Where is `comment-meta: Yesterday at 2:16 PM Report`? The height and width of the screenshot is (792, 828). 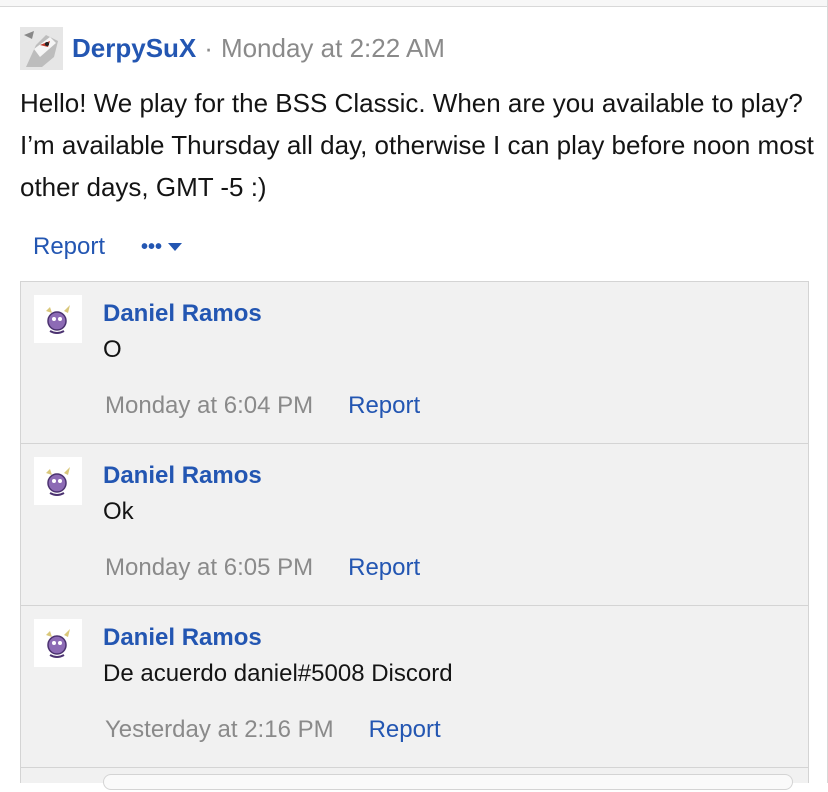 comment-meta: Yesterday at 2:16 PM Report is located at coordinates (273, 730).